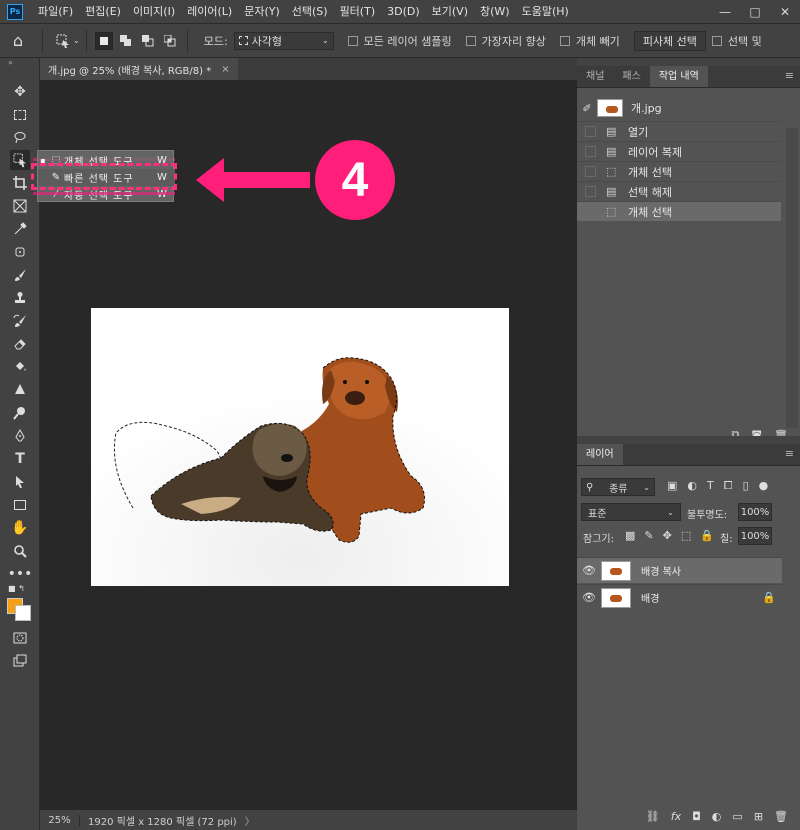  I want to click on enhance-edge-checkbox: 가장자리 향상, so click(505, 41).